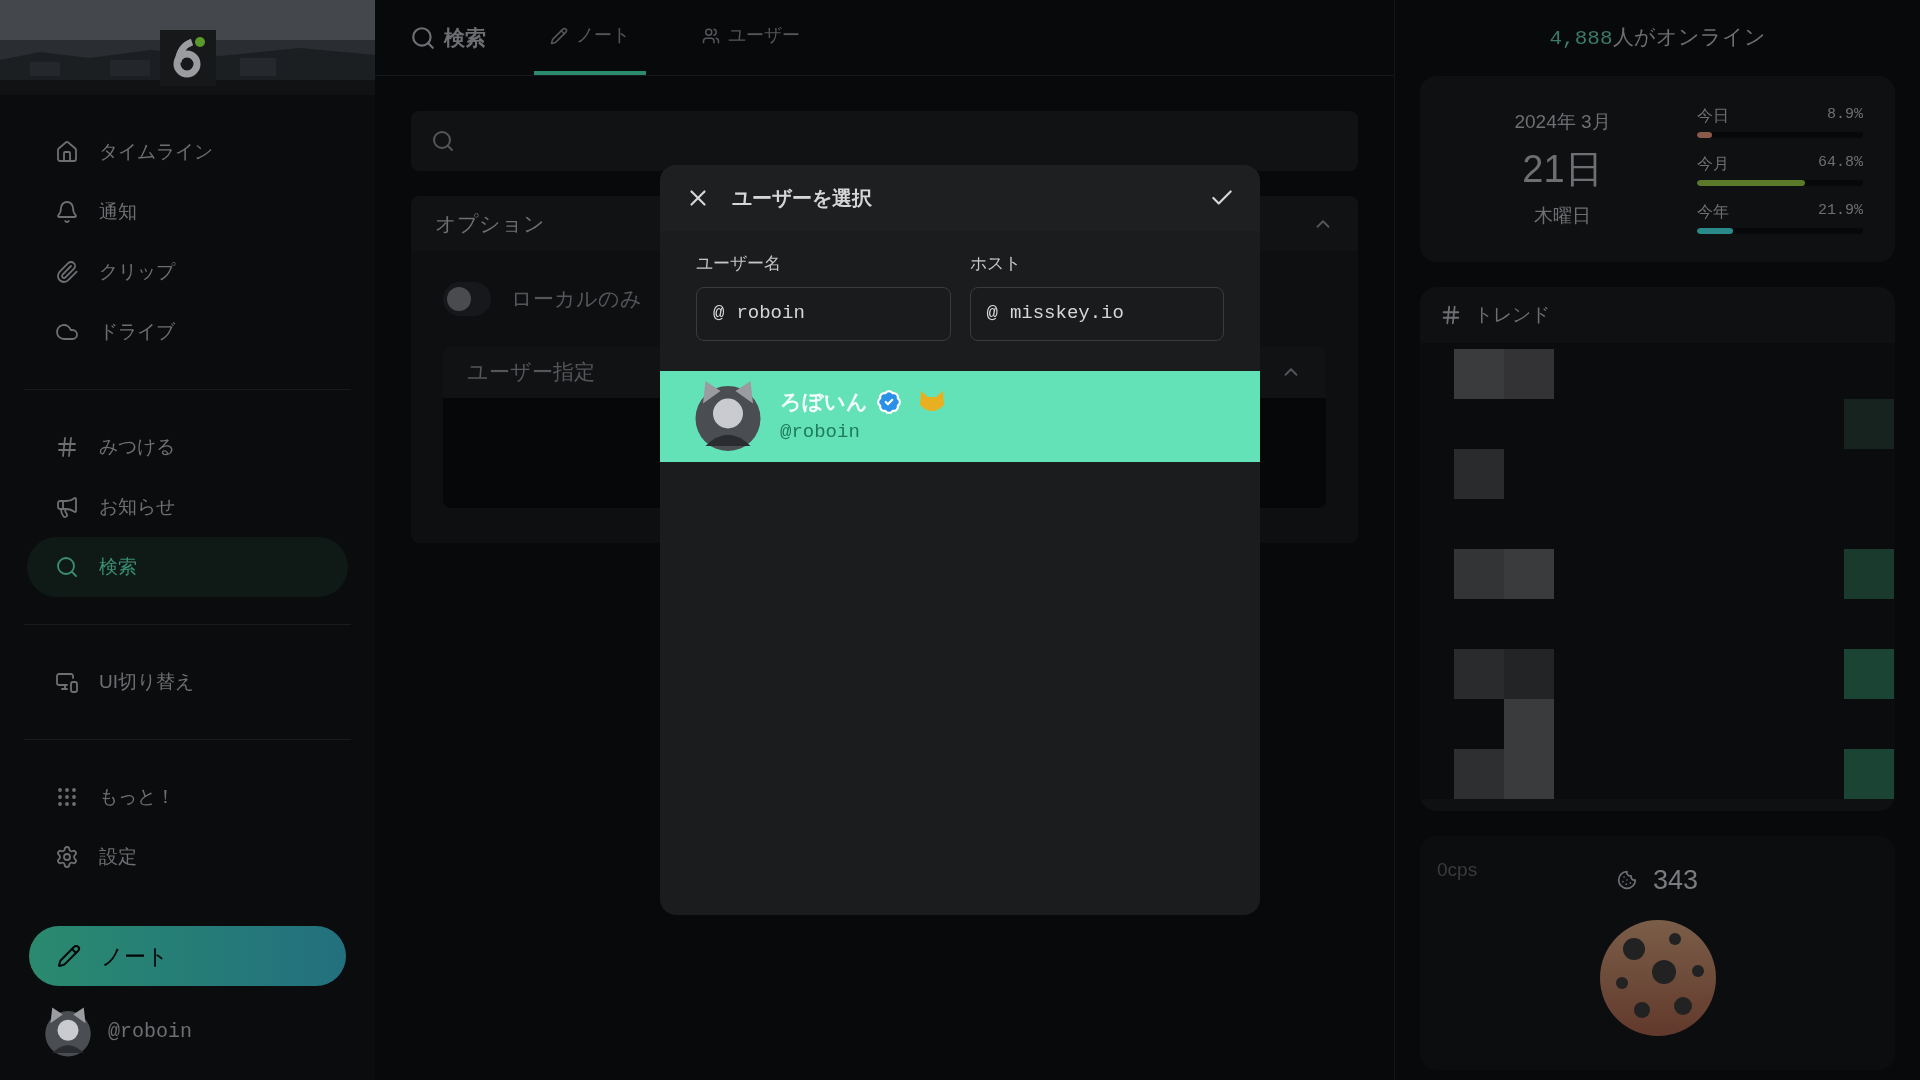 This screenshot has height=1080, width=1920. I want to click on tab: ユーザー, so click(751, 37).